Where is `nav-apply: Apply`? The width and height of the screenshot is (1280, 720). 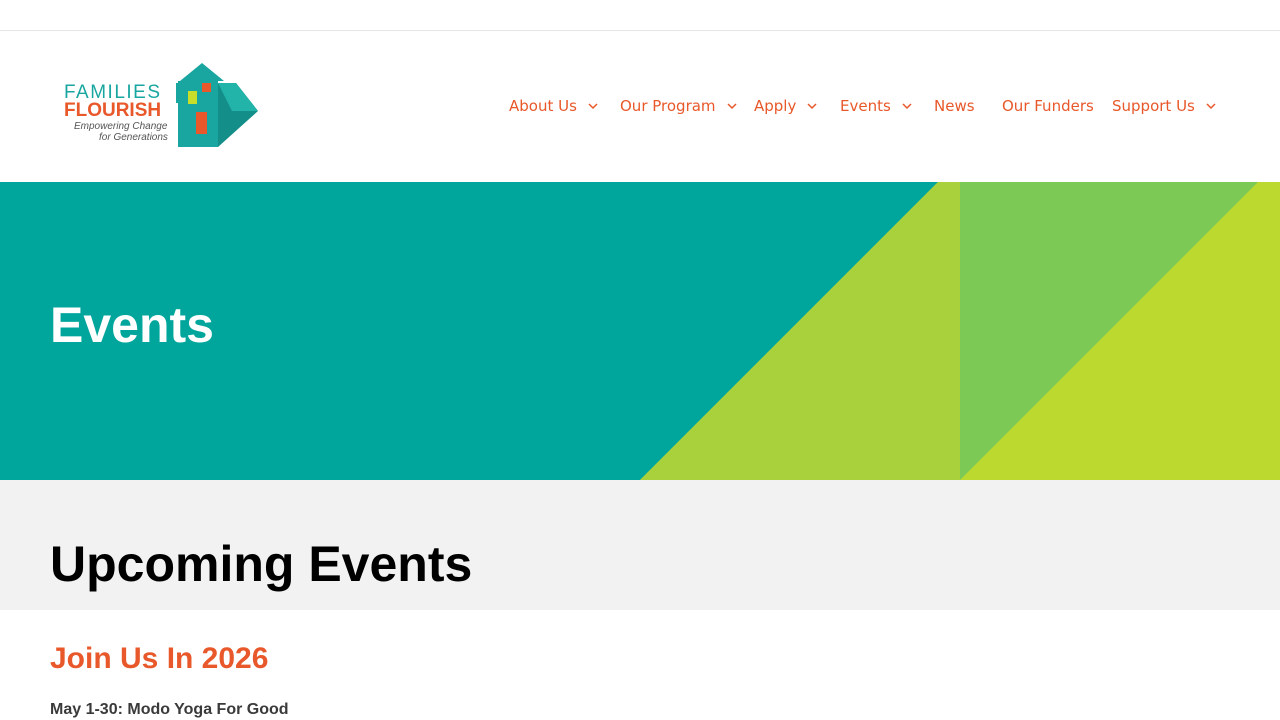
nav-apply: Apply is located at coordinates (786, 106).